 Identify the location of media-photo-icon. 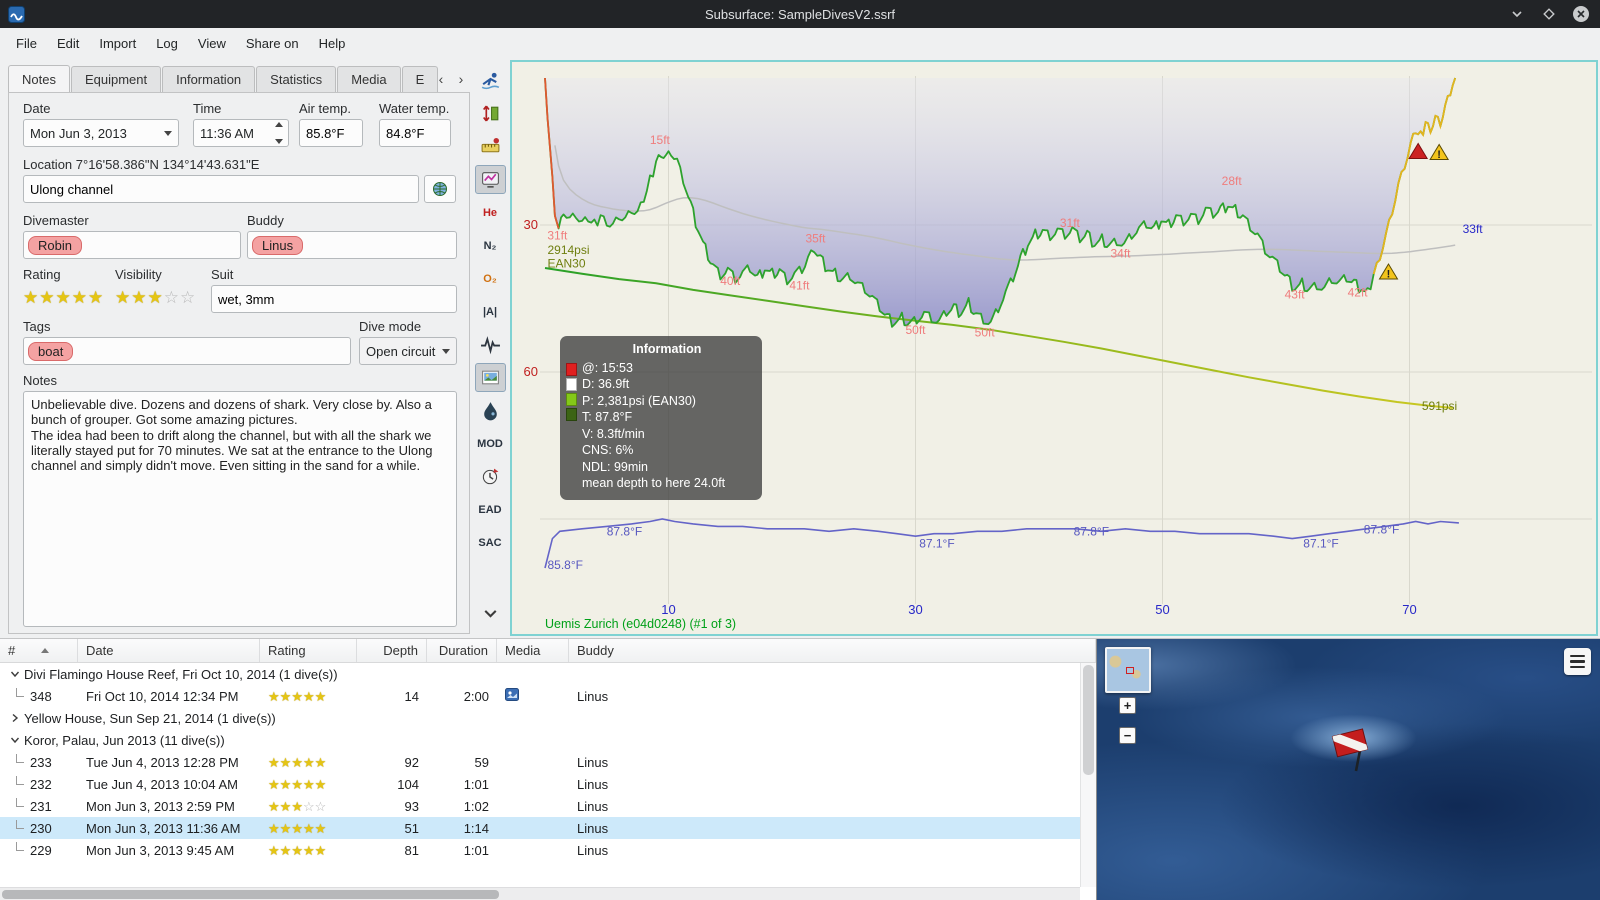
(512, 696).